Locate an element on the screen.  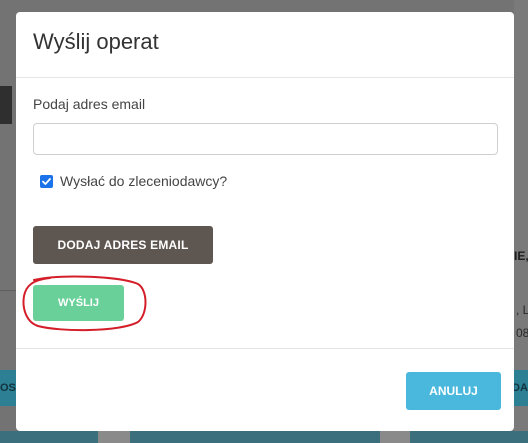
background-text: , L is located at coordinates (522, 310).